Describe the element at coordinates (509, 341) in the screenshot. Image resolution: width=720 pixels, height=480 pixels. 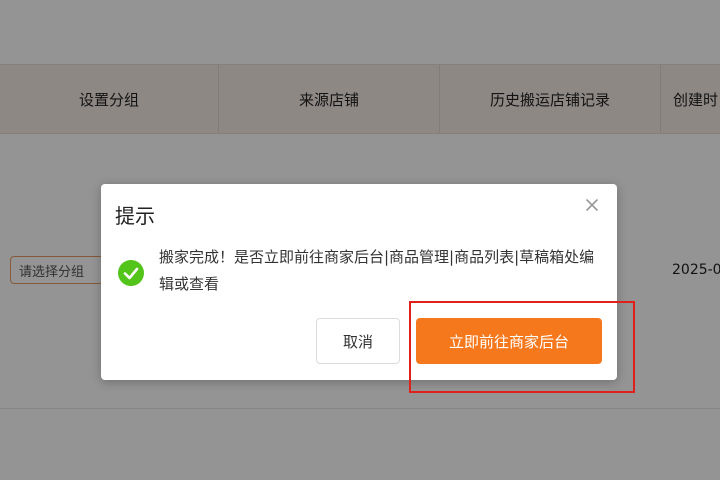
I see `go-to-merchant-backend-button: 立即前往商家后台` at that location.